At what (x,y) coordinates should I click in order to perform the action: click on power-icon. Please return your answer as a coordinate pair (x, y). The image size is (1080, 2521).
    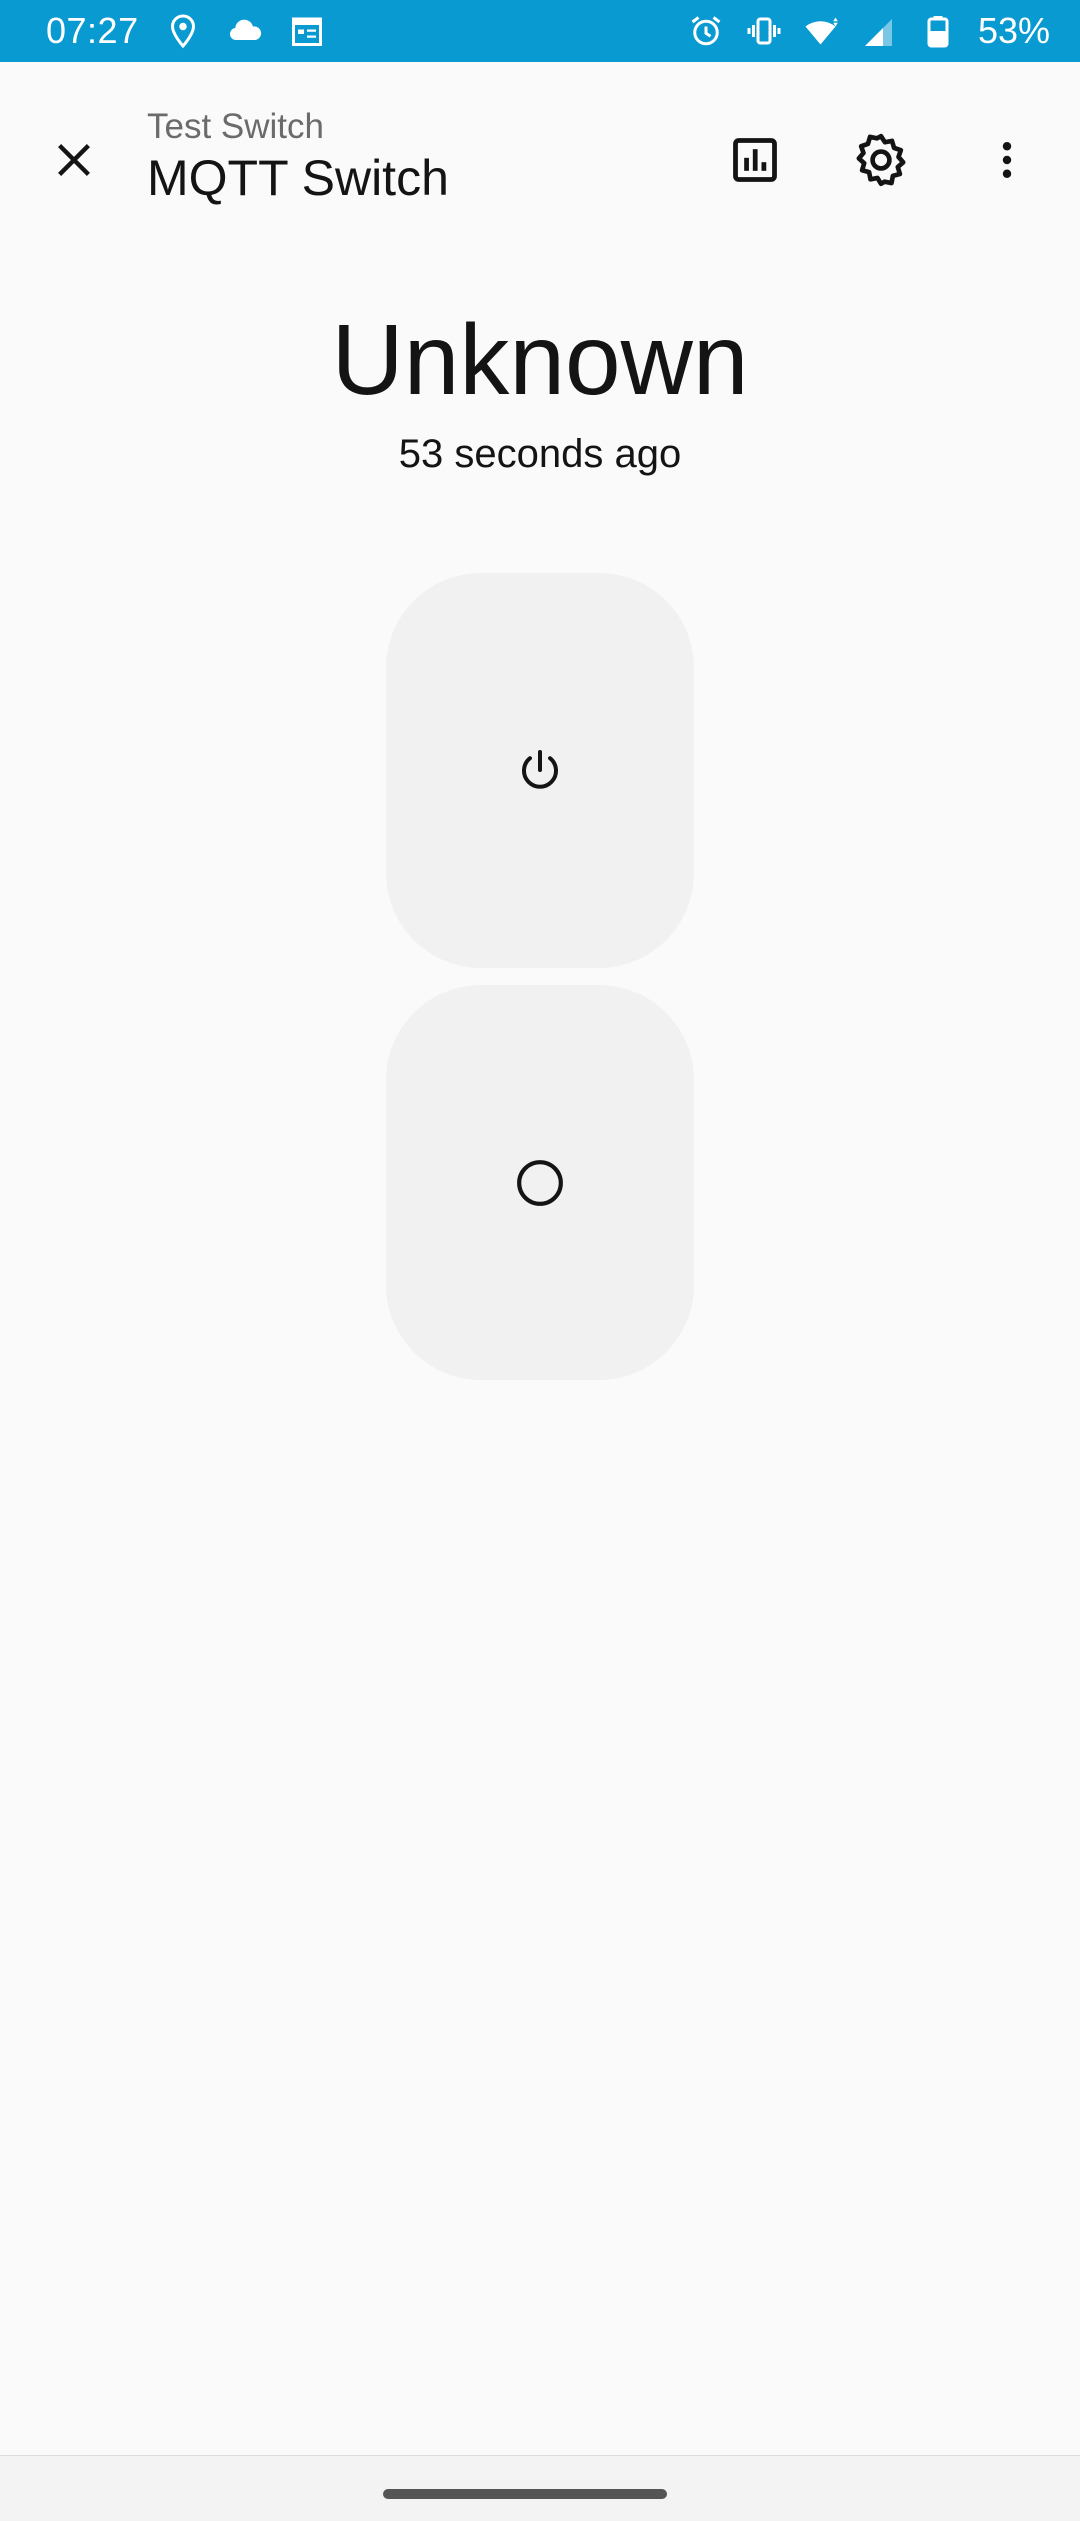
    Looking at the image, I should click on (540, 769).